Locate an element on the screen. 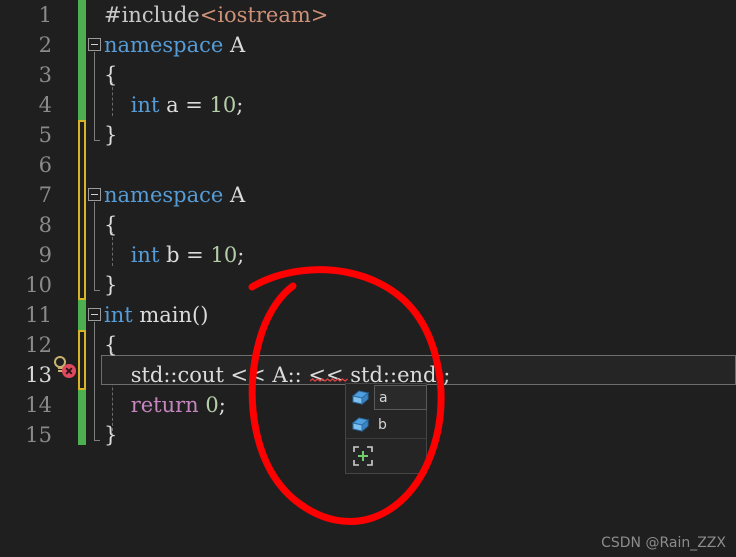 Image resolution: width=736 pixels, height=557 pixels. token-open-brace-2: { is located at coordinates (111, 225).